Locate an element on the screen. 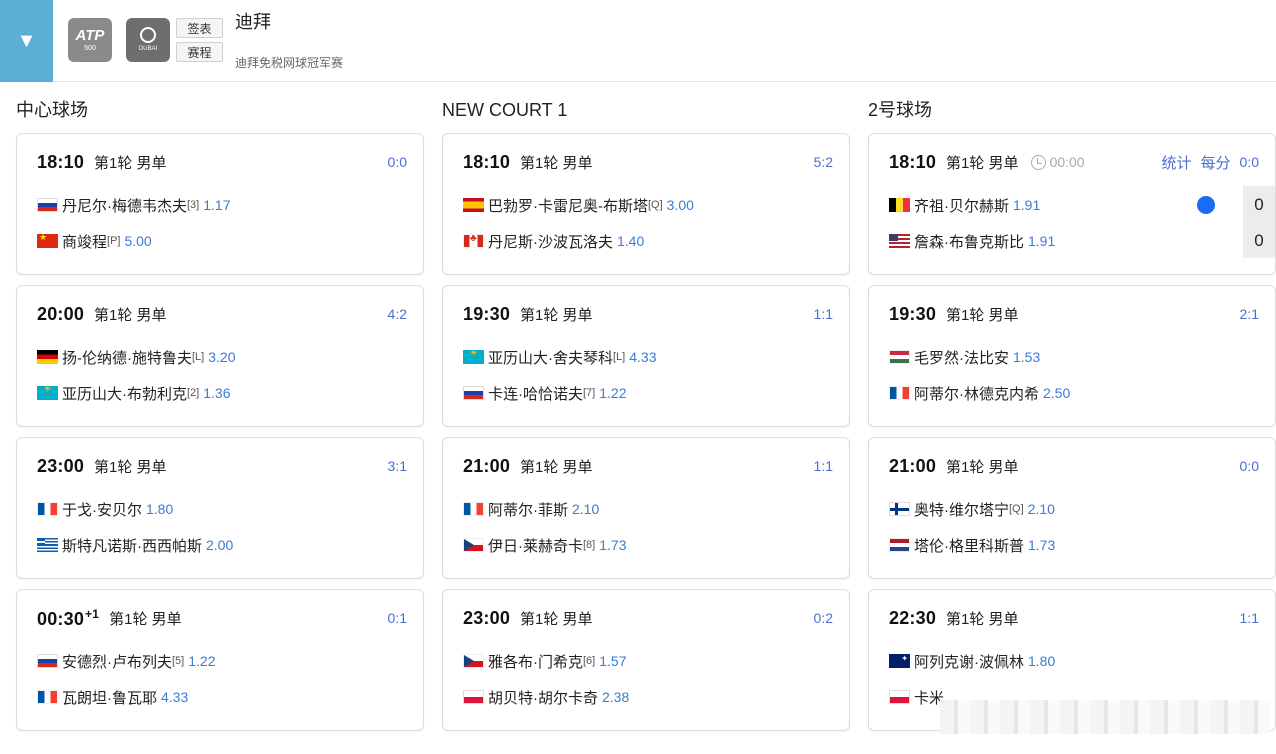  player-row: 胡贝特·胡尔卡奇 2.38 is located at coordinates (648, 697).